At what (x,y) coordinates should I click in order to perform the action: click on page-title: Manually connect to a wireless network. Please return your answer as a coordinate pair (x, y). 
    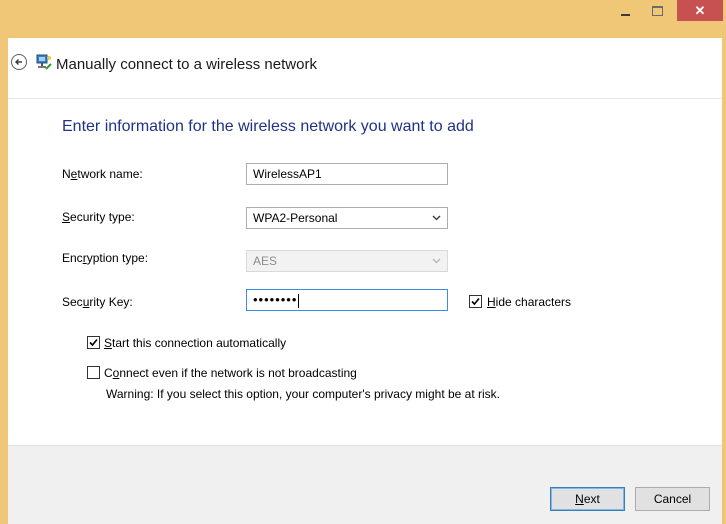
    Looking at the image, I should click on (186, 64).